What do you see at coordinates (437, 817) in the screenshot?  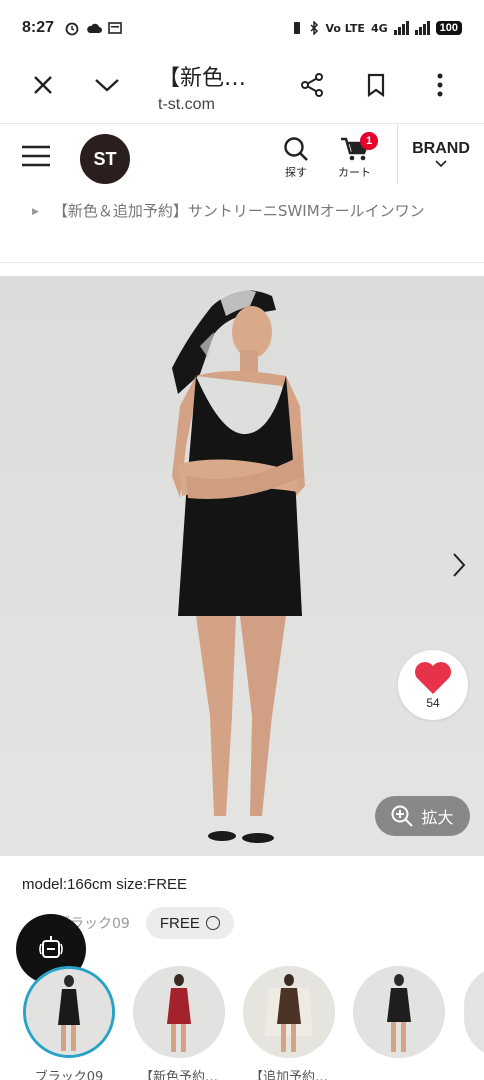 I see `zoom-label: 拡大` at bounding box center [437, 817].